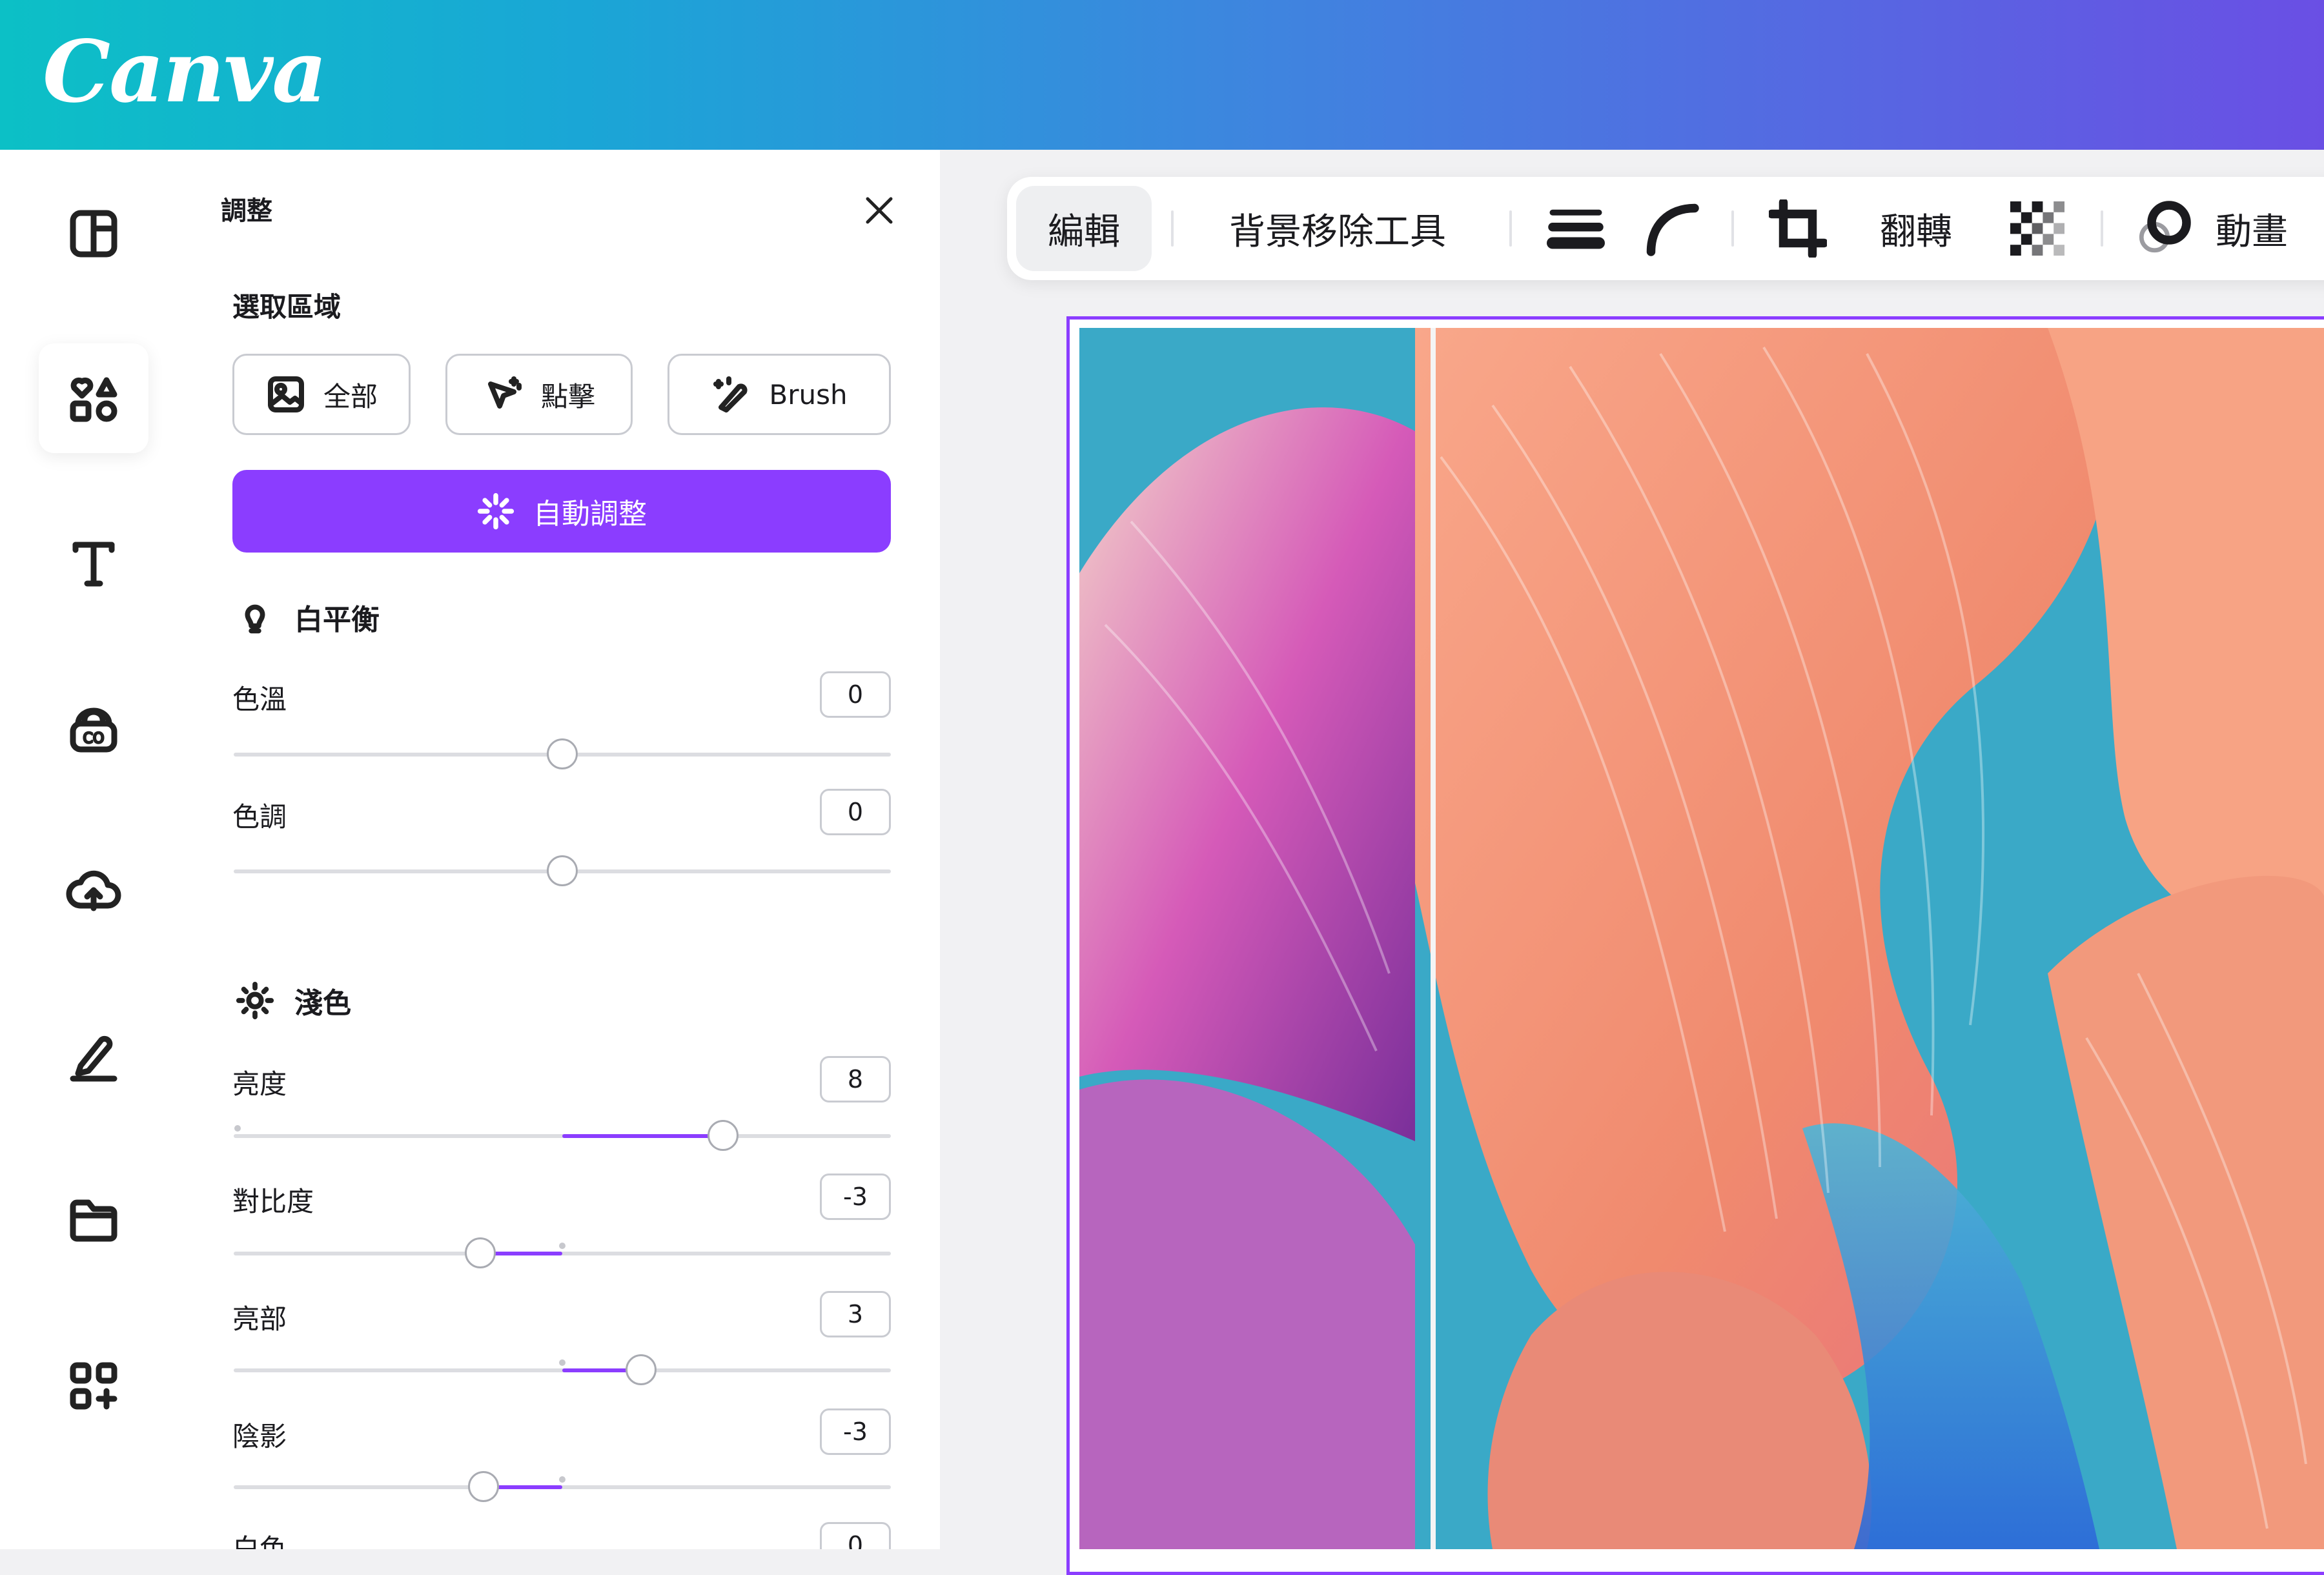  Describe the element at coordinates (855, 1431) in the screenshot. I see `shadows-value-input: -3` at that location.